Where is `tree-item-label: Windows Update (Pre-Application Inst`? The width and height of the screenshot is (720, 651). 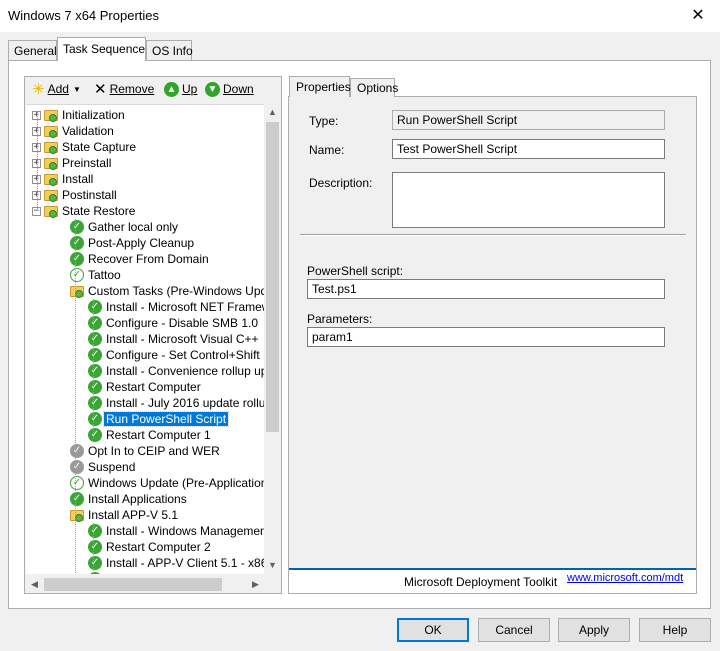
tree-item-label: Windows Update (Pre-Application Inst is located at coordinates (176, 483).